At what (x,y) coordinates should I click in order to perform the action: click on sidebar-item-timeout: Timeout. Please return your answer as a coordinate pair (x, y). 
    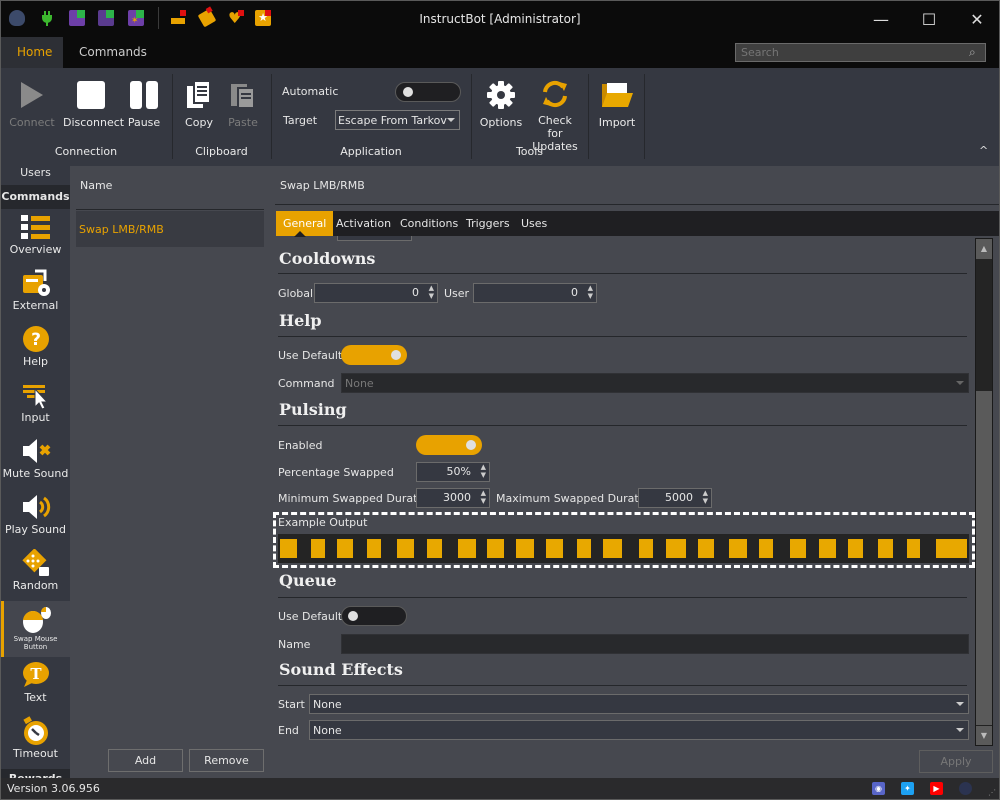
    Looking at the image, I should click on (35, 741).